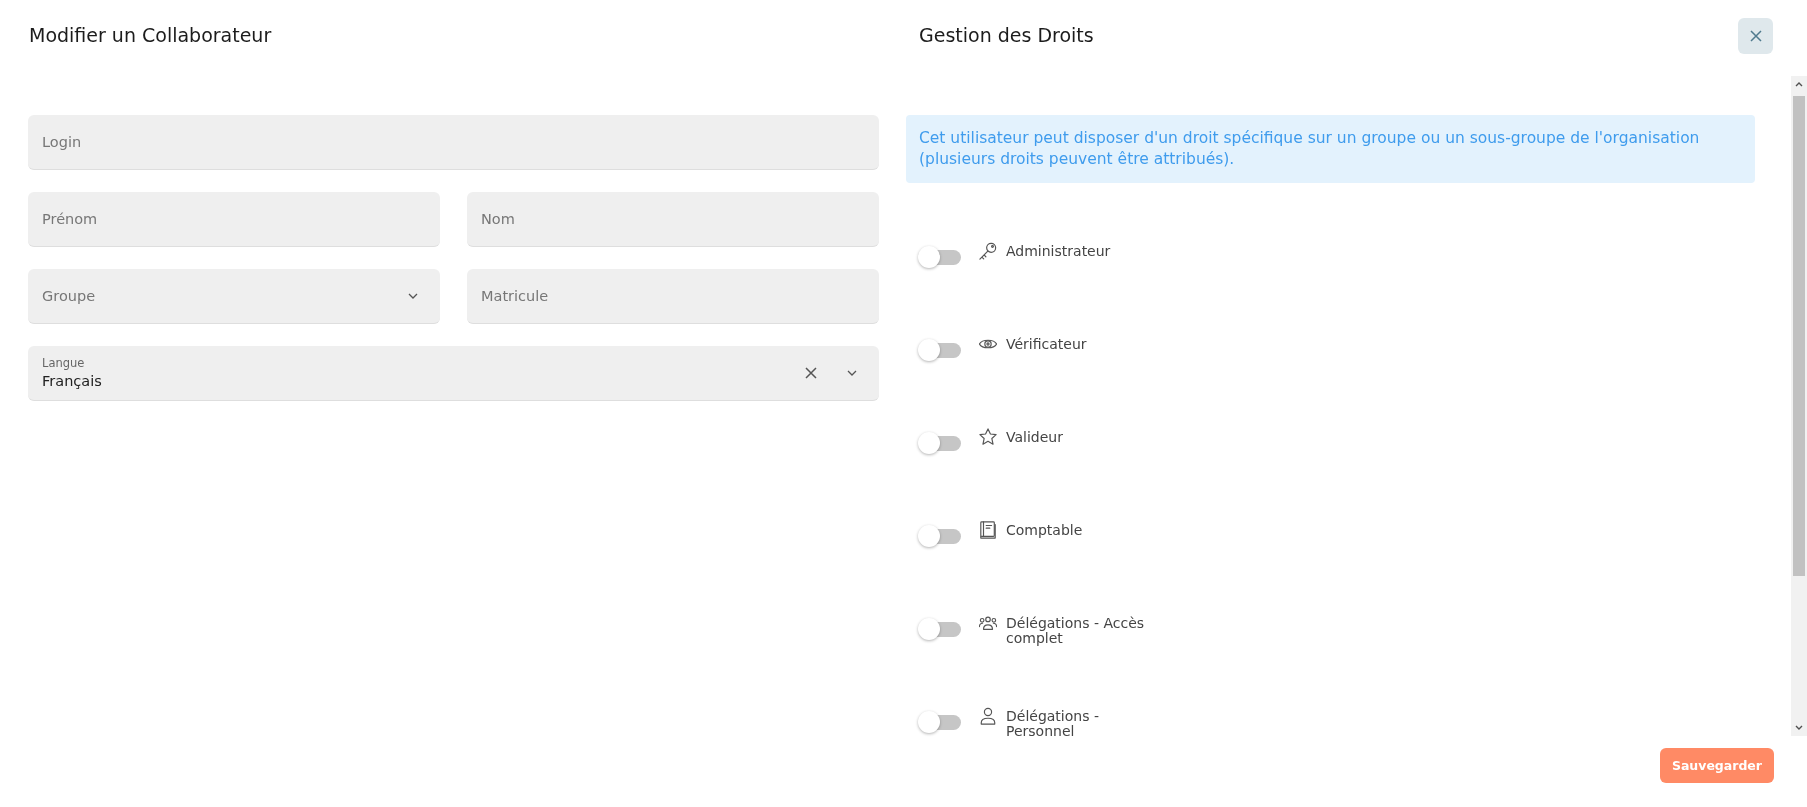 Image resolution: width=1807 pixels, height=807 pixels. What do you see at coordinates (1799, 336) in the screenshot?
I see `scrollbar-thumb` at bounding box center [1799, 336].